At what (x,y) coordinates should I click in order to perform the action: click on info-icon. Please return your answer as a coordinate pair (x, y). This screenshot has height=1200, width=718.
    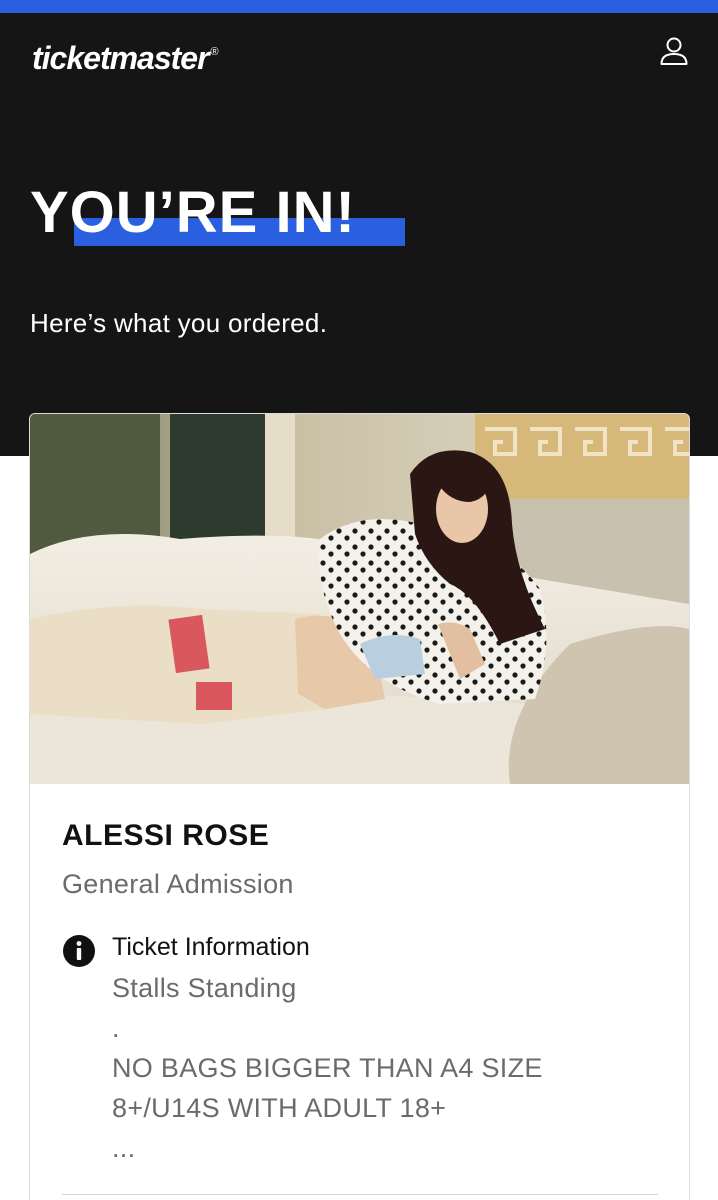
    Looking at the image, I should click on (79, 951).